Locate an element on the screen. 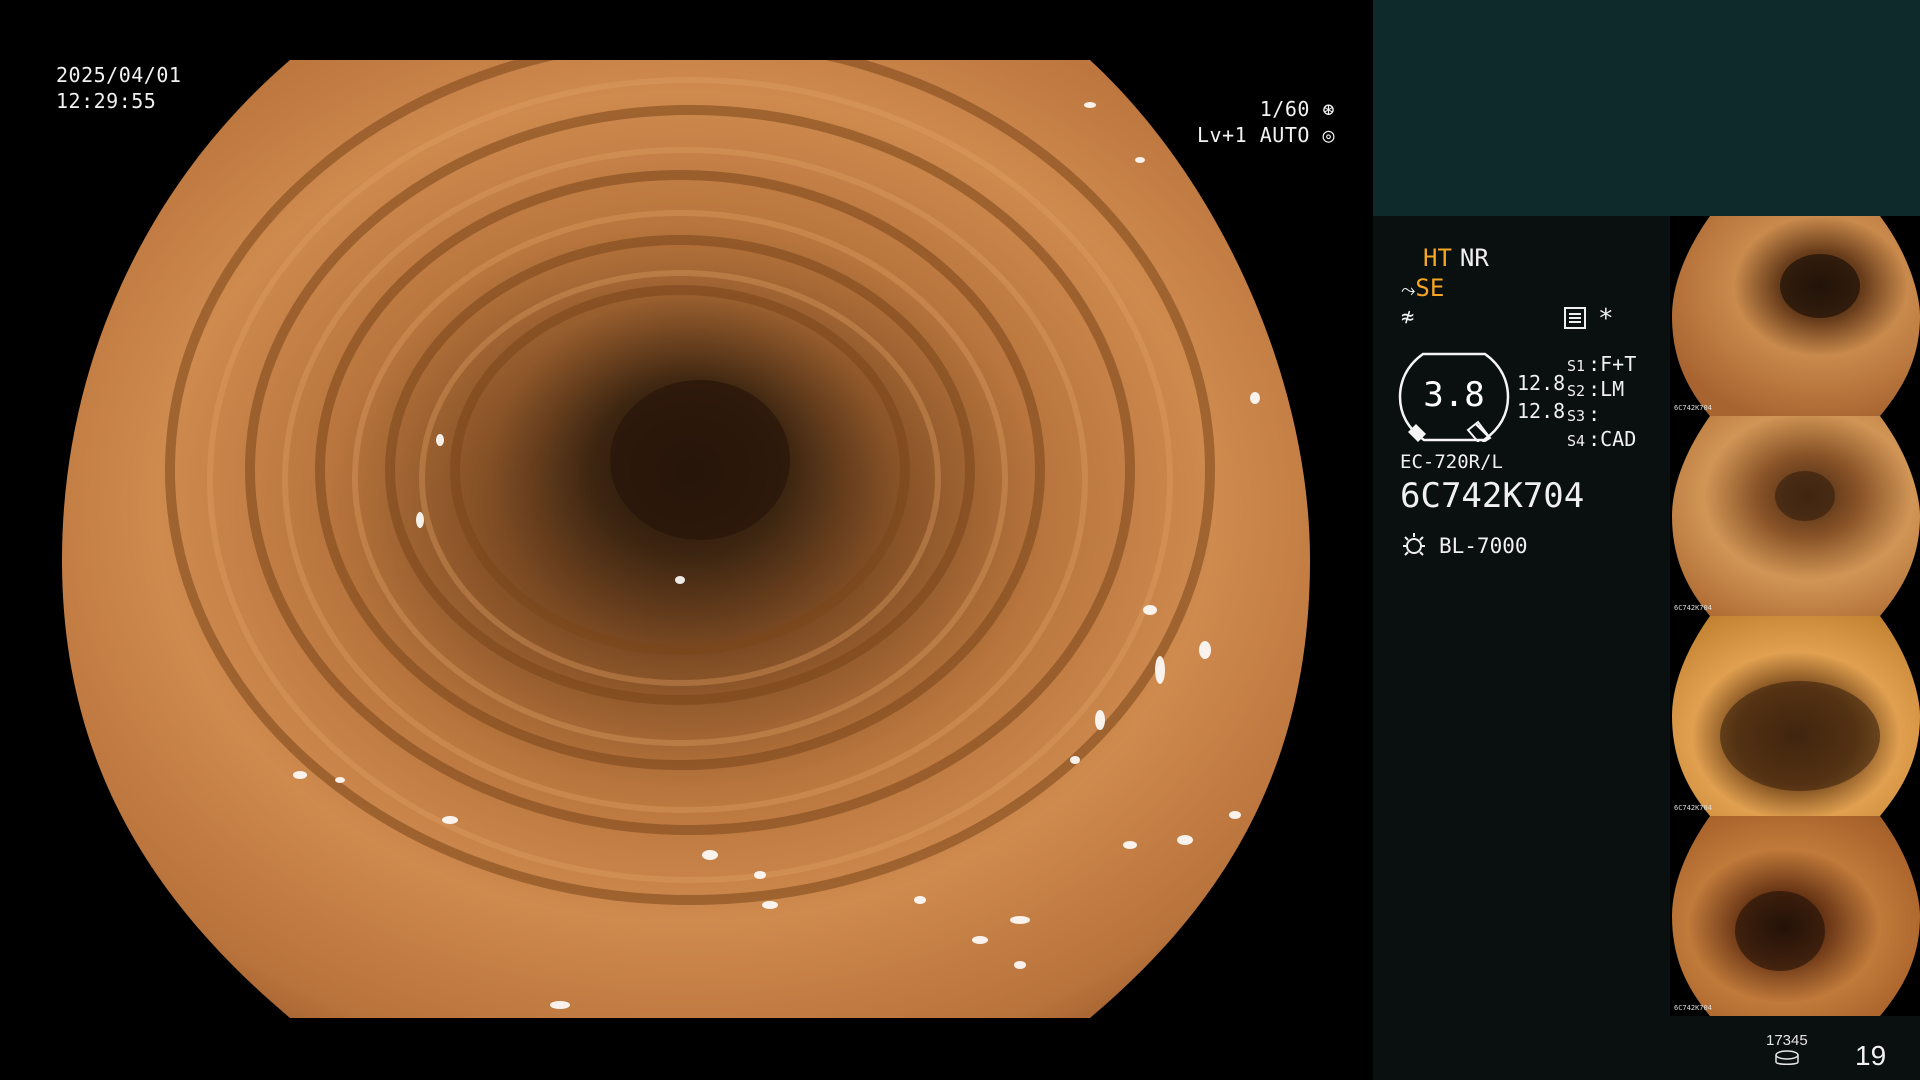  switch-s1: S1:F+T is located at coordinates (1602, 364).